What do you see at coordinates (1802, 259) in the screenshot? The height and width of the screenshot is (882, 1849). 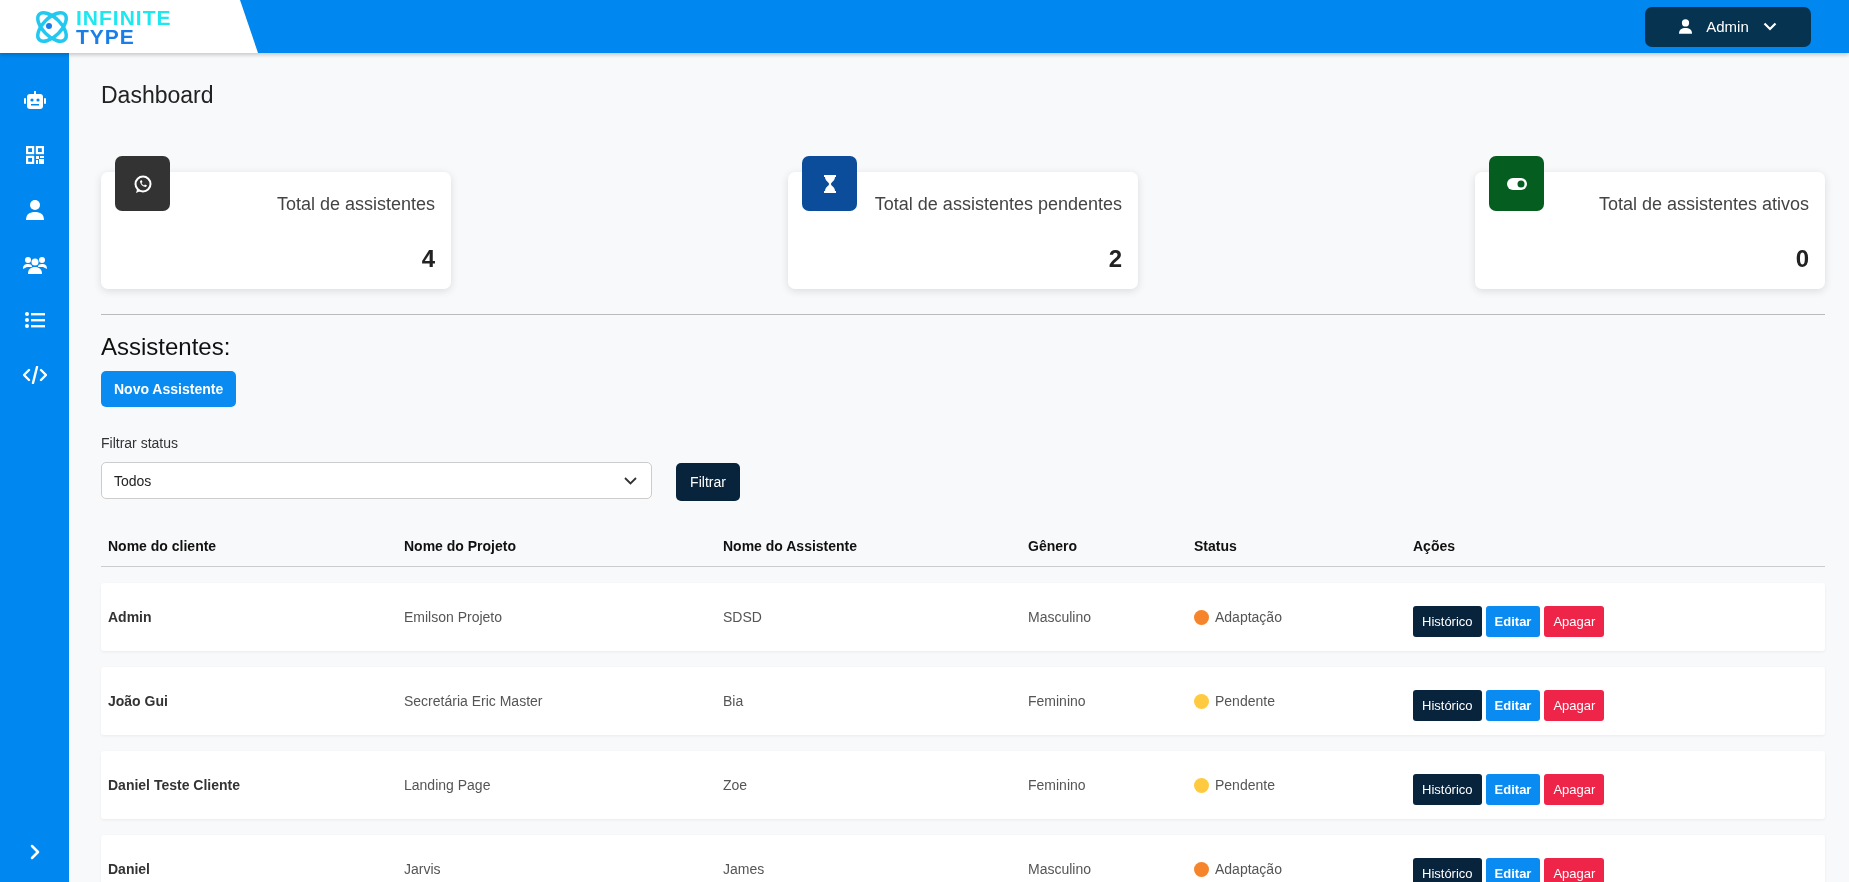 I see `card-value: 0` at bounding box center [1802, 259].